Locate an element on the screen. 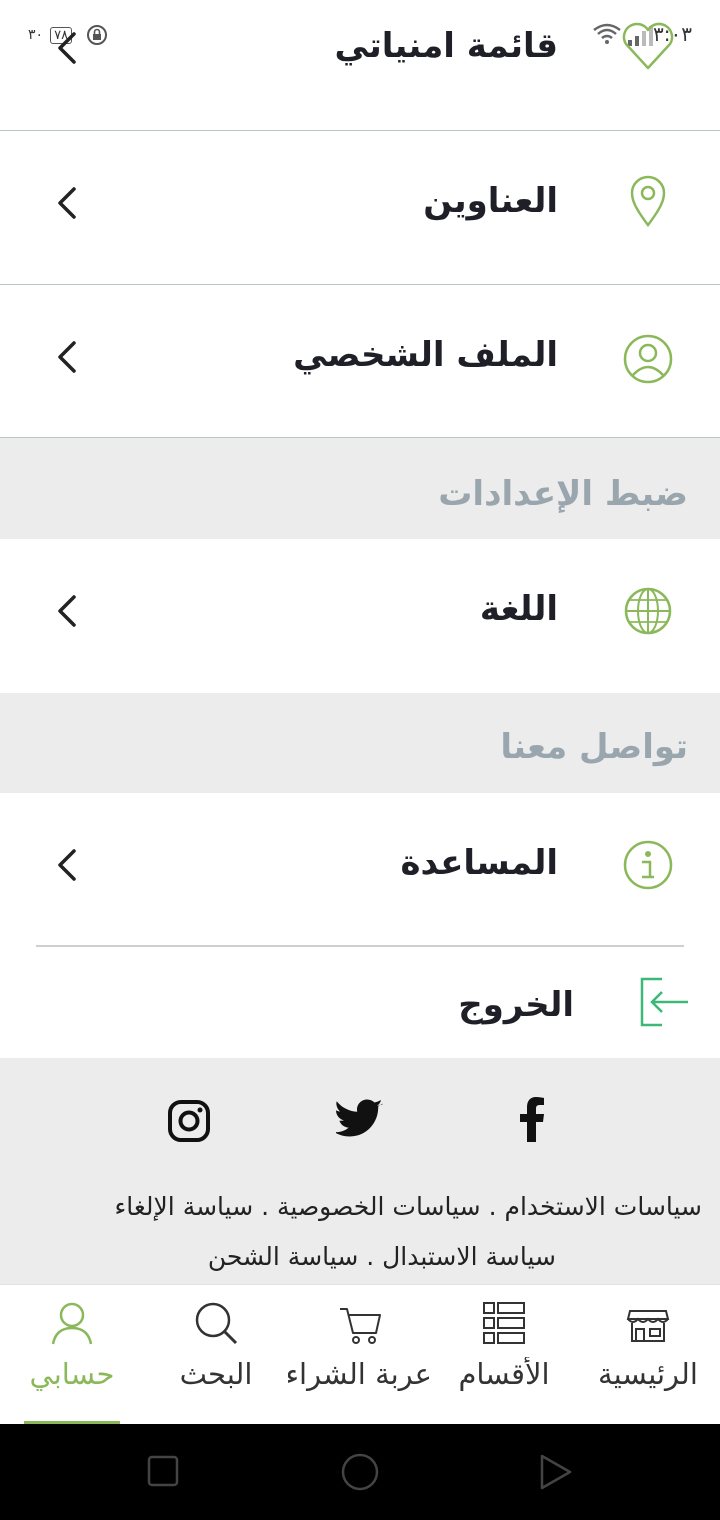 This screenshot has height=1520, width=720. nav-search: البحث is located at coordinates (216, 1355).